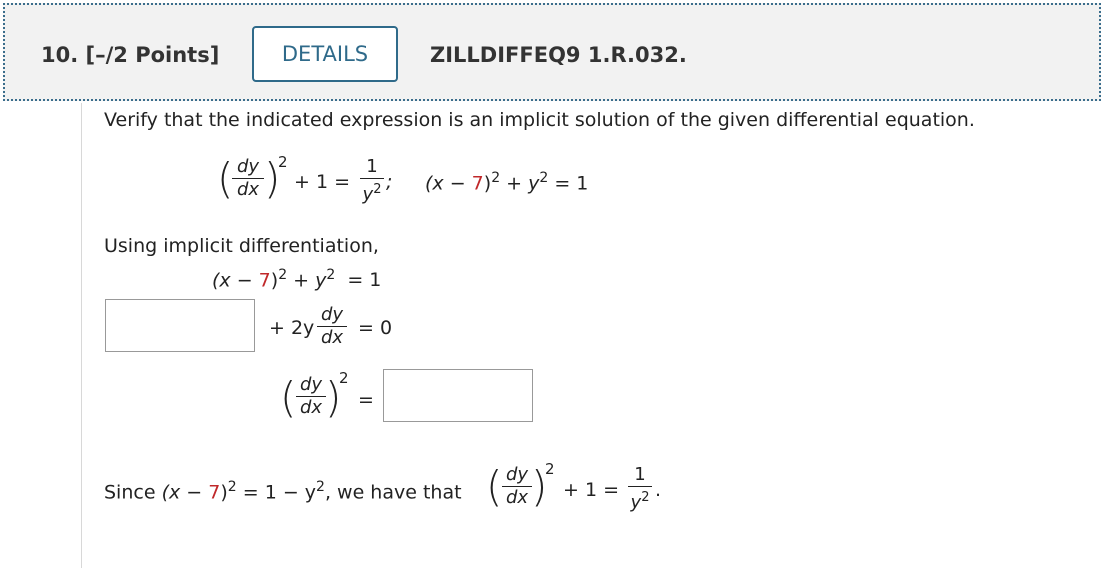 Image resolution: width=1105 pixels, height=568 pixels. I want to click on period: ., so click(658, 490).